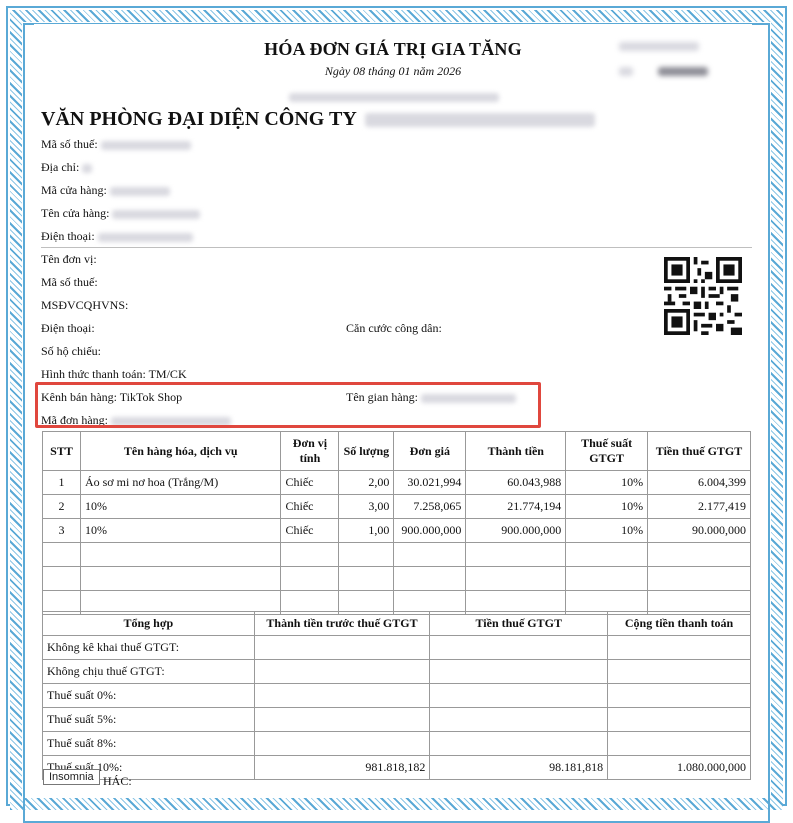 The height and width of the screenshot is (823, 793). Describe the element at coordinates (121, 213) in the screenshot. I see `seller-store-name: Tên cửa hàng:` at that location.